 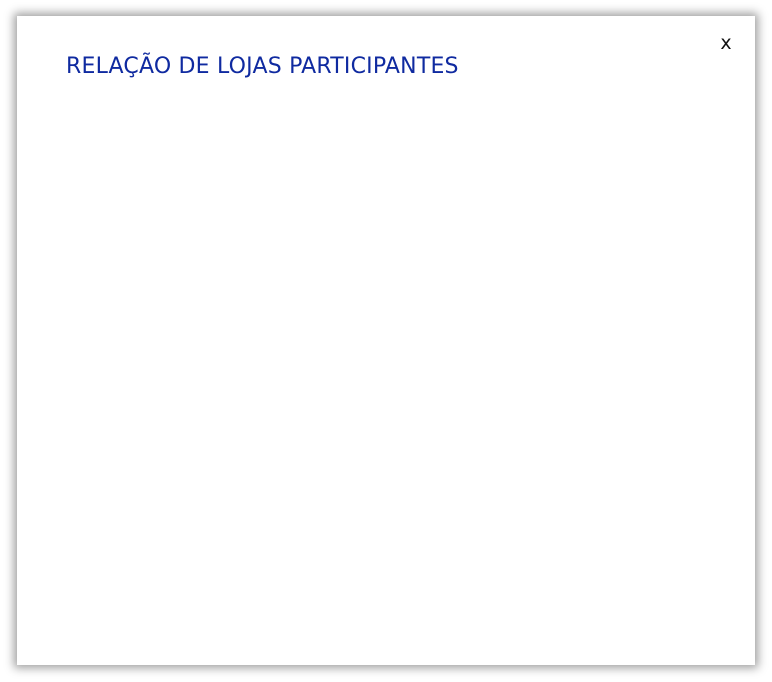 I want to click on modal-title: RELAÇÃO DE LOJAS PARTICIPANTES, so click(x=262, y=66).